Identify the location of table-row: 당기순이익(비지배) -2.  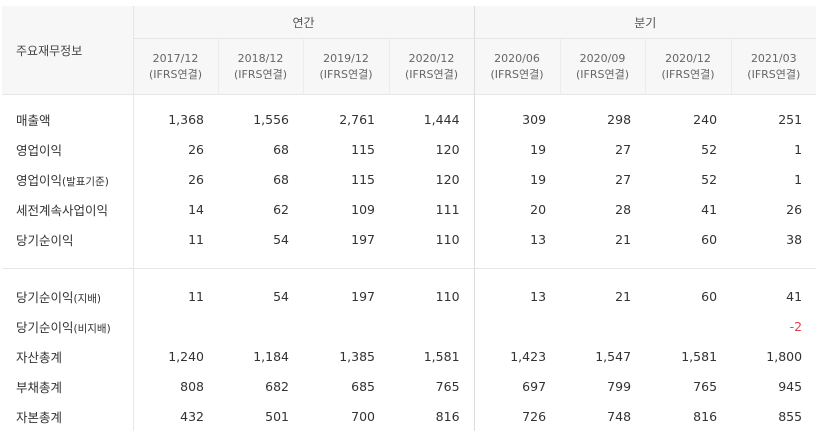
(409, 326).